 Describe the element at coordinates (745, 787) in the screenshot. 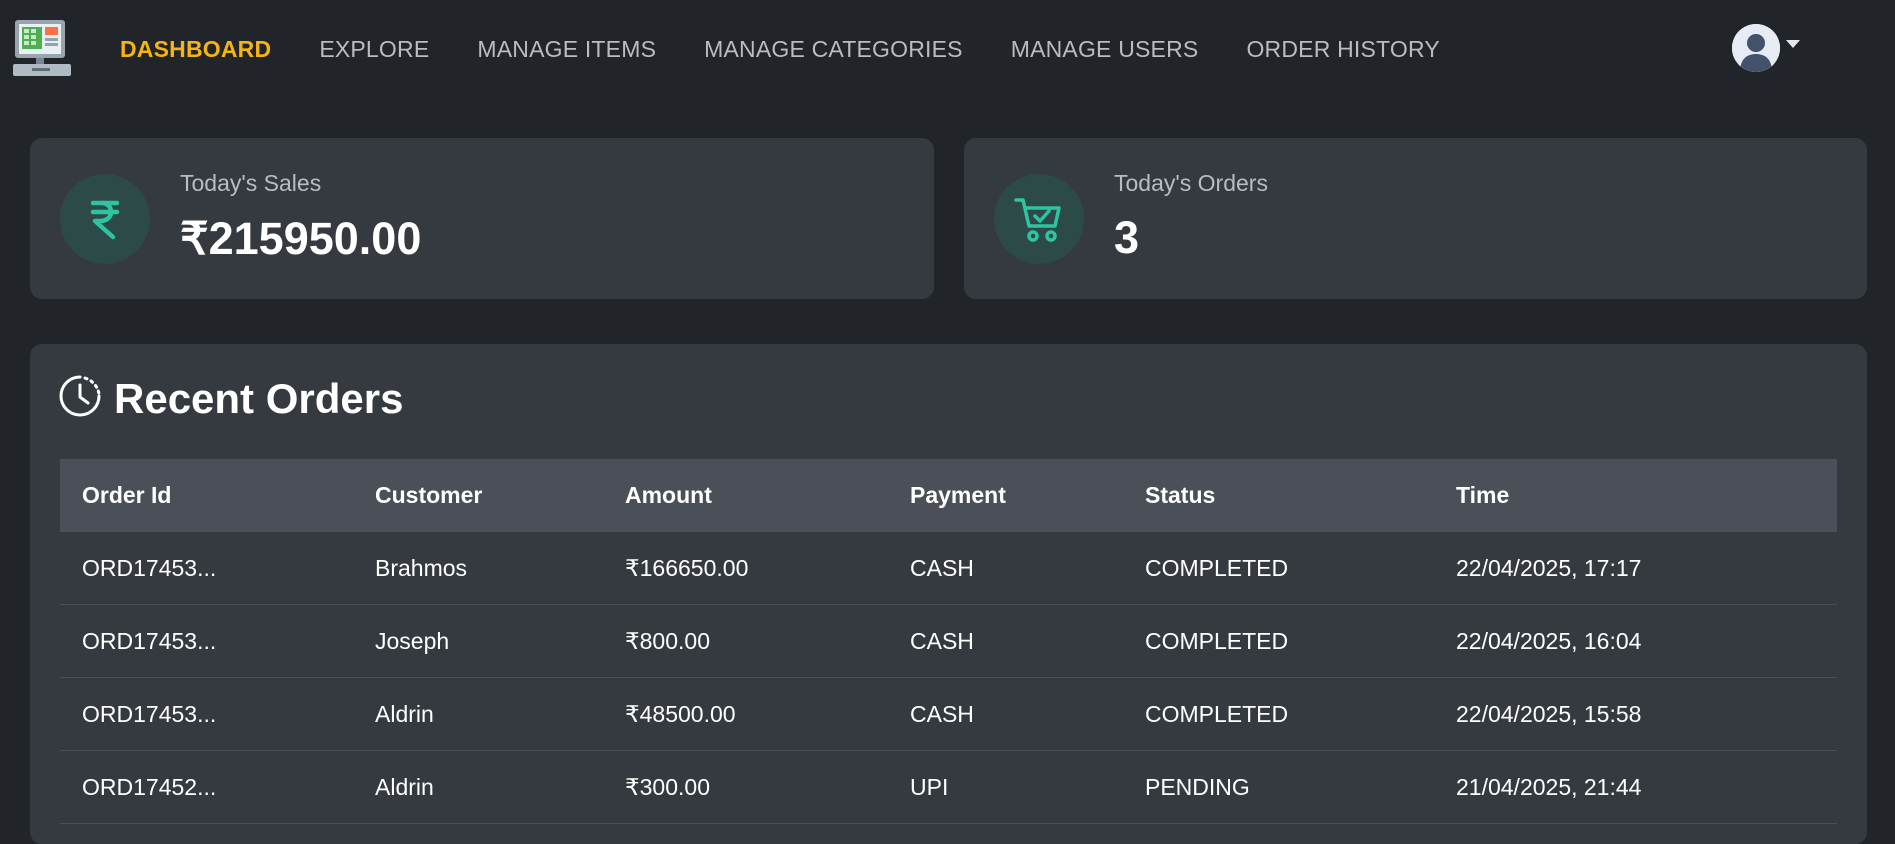

I see `cell-amount: ₹300.00` at that location.